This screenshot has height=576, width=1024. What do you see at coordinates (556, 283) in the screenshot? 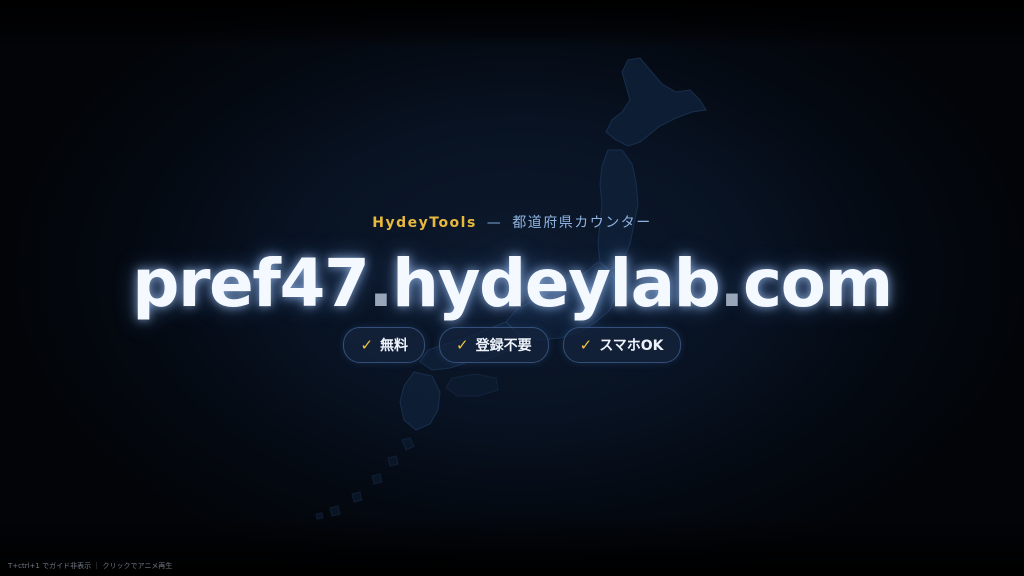
I see `domain-part-hydeylab: hydeylab` at bounding box center [556, 283].